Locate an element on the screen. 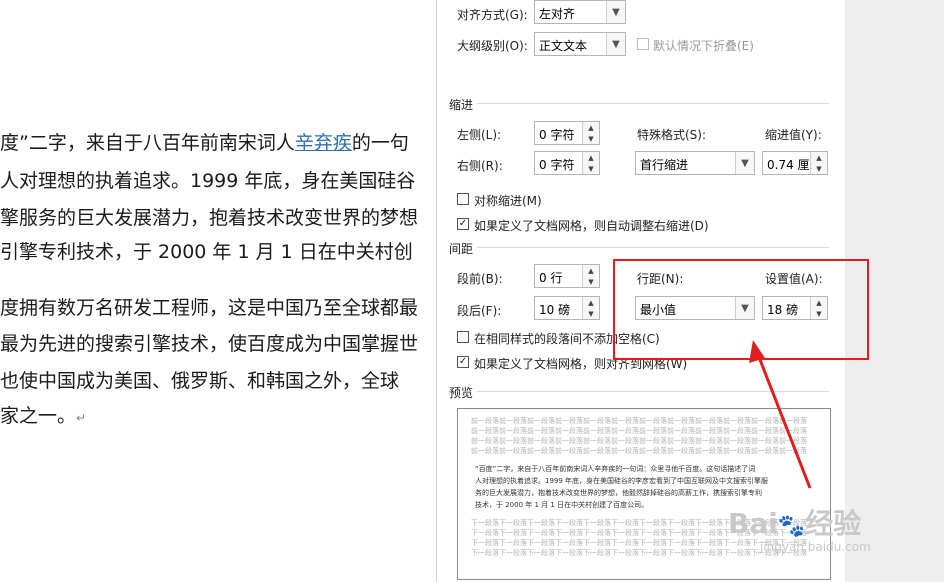 The width and height of the screenshot is (944, 582). annotation-arrow-icon is located at coordinates (780, 414).